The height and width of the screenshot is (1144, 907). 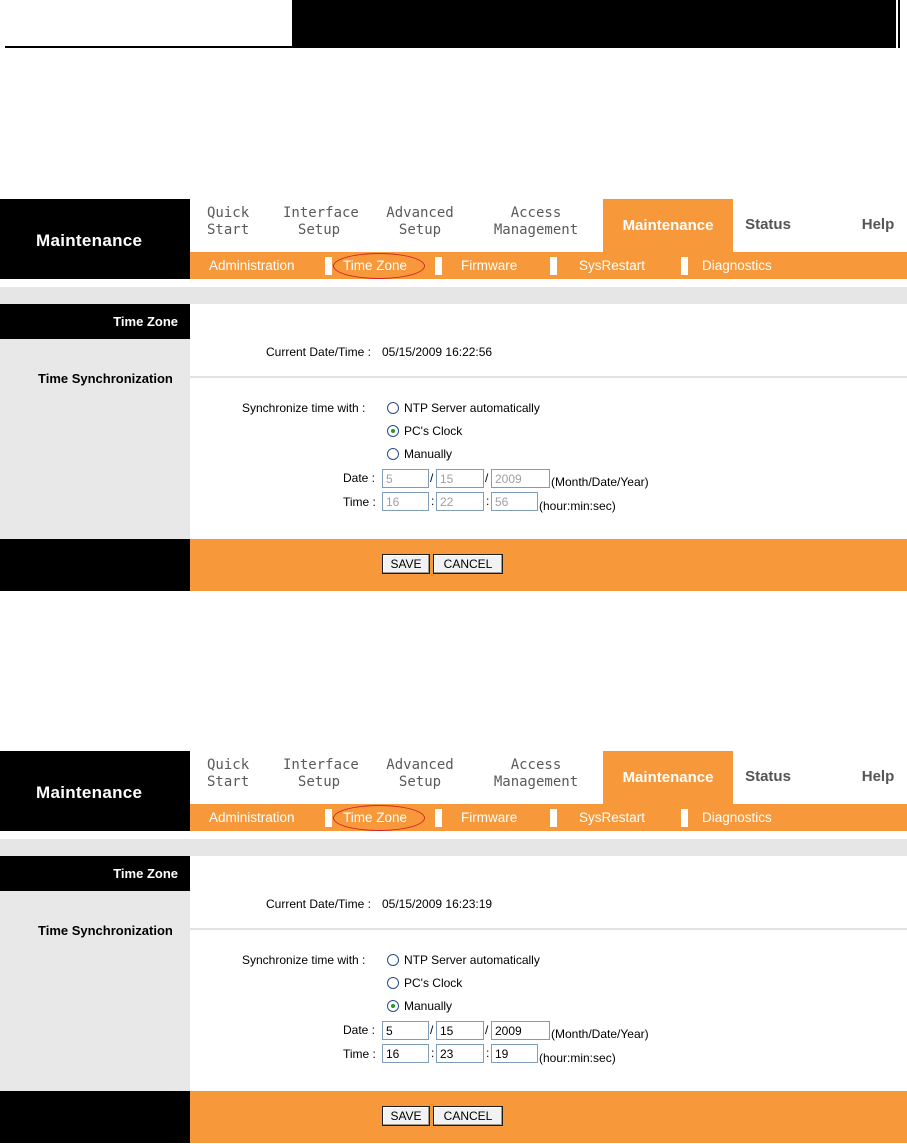 I want to click on brand-title: Maintenance, so click(x=89, y=240).